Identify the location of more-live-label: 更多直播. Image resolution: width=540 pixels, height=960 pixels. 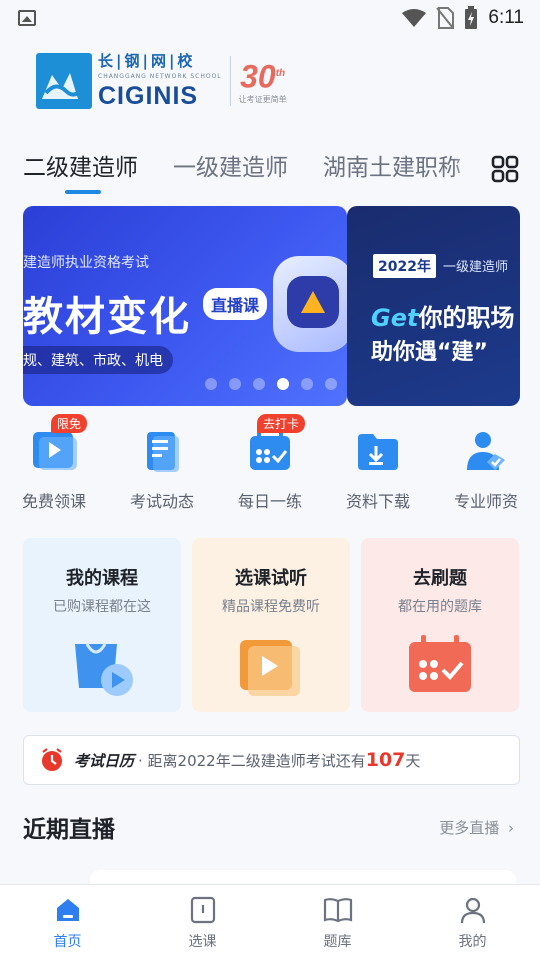
(469, 828).